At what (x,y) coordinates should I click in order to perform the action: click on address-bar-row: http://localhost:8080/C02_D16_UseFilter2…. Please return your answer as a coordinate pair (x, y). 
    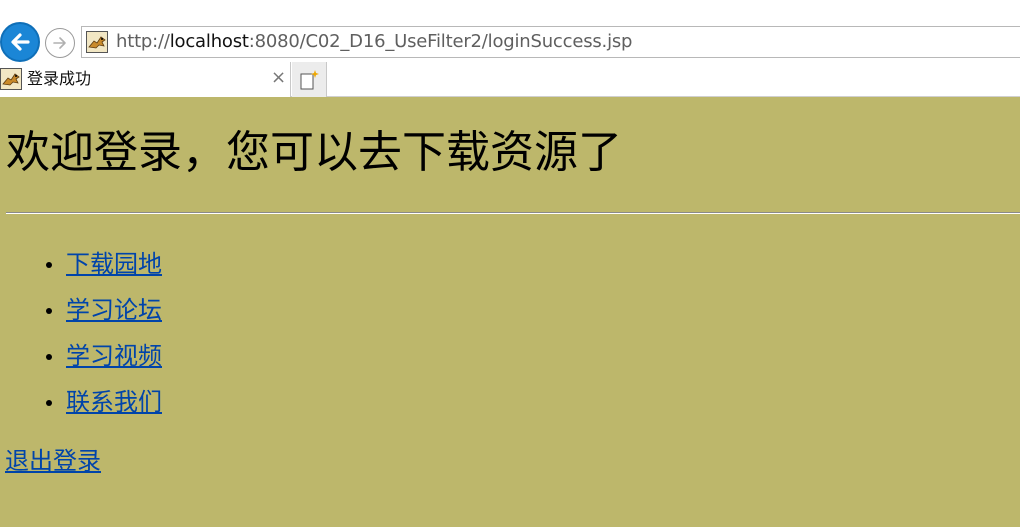
    Looking at the image, I should click on (510, 31).